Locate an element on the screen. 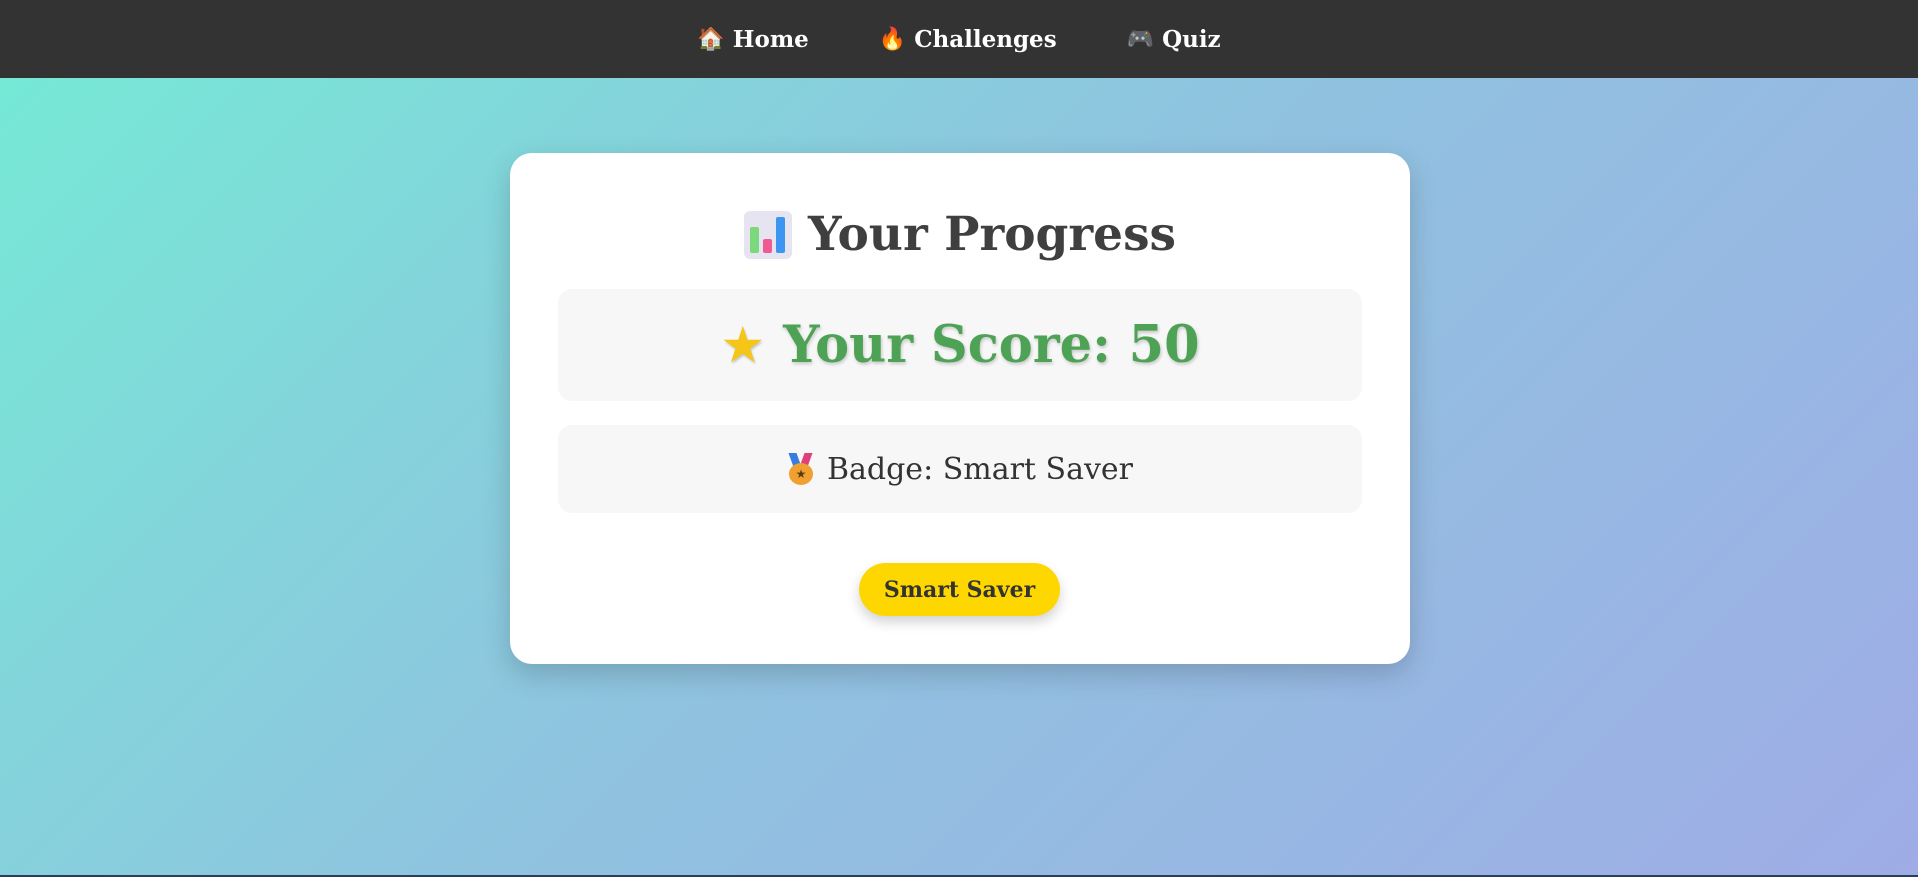 The width and height of the screenshot is (1918, 877). game-controller-icon: 🎮 is located at coordinates (1140, 39).